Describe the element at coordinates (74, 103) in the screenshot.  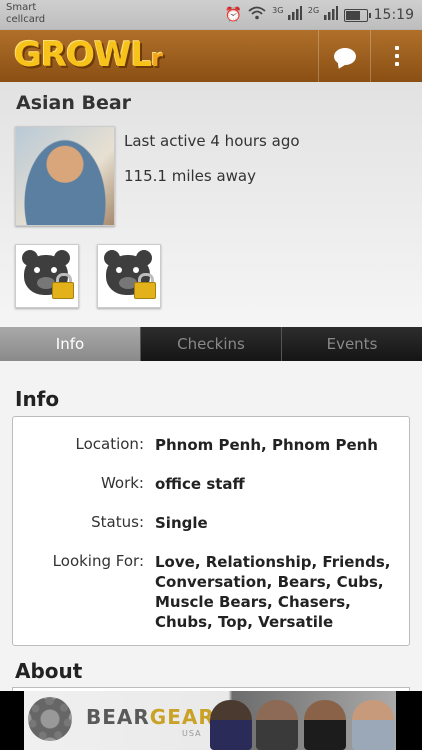
I see `profile-name: Asian Bear` at that location.